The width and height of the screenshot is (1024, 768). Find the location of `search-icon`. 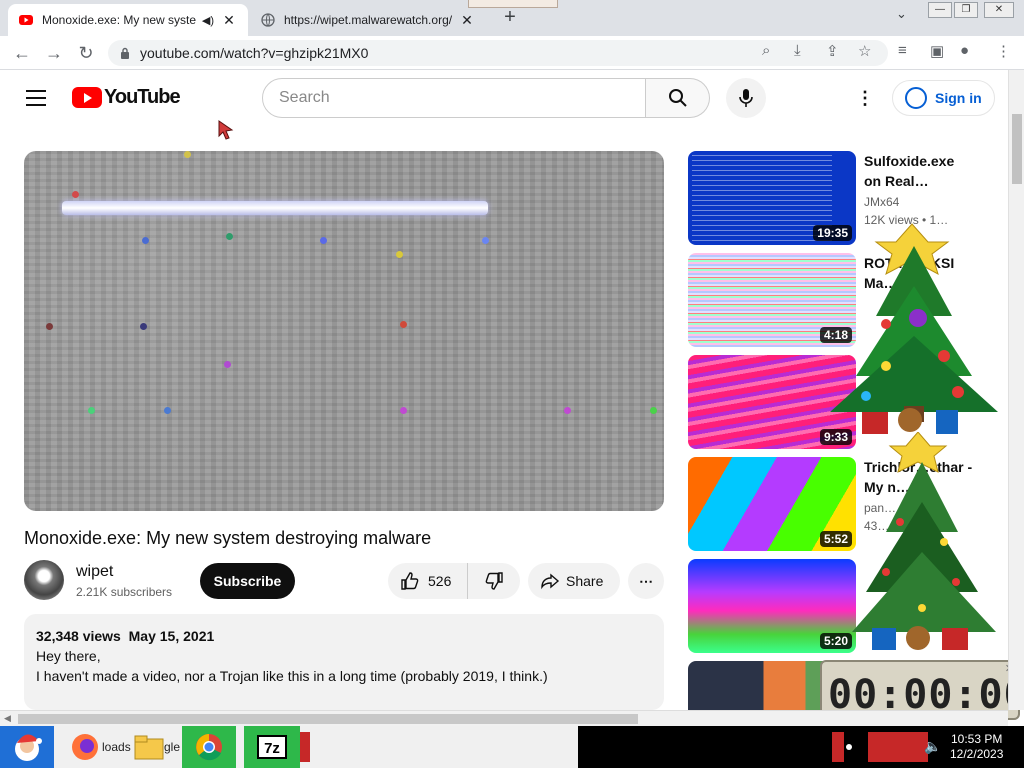

search-icon is located at coordinates (677, 98).